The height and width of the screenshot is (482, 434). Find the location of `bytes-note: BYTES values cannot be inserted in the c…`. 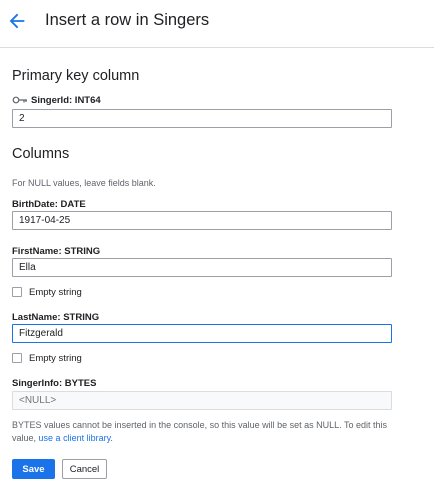

bytes-note: BYTES values cannot be inserted in the c… is located at coordinates (212, 432).